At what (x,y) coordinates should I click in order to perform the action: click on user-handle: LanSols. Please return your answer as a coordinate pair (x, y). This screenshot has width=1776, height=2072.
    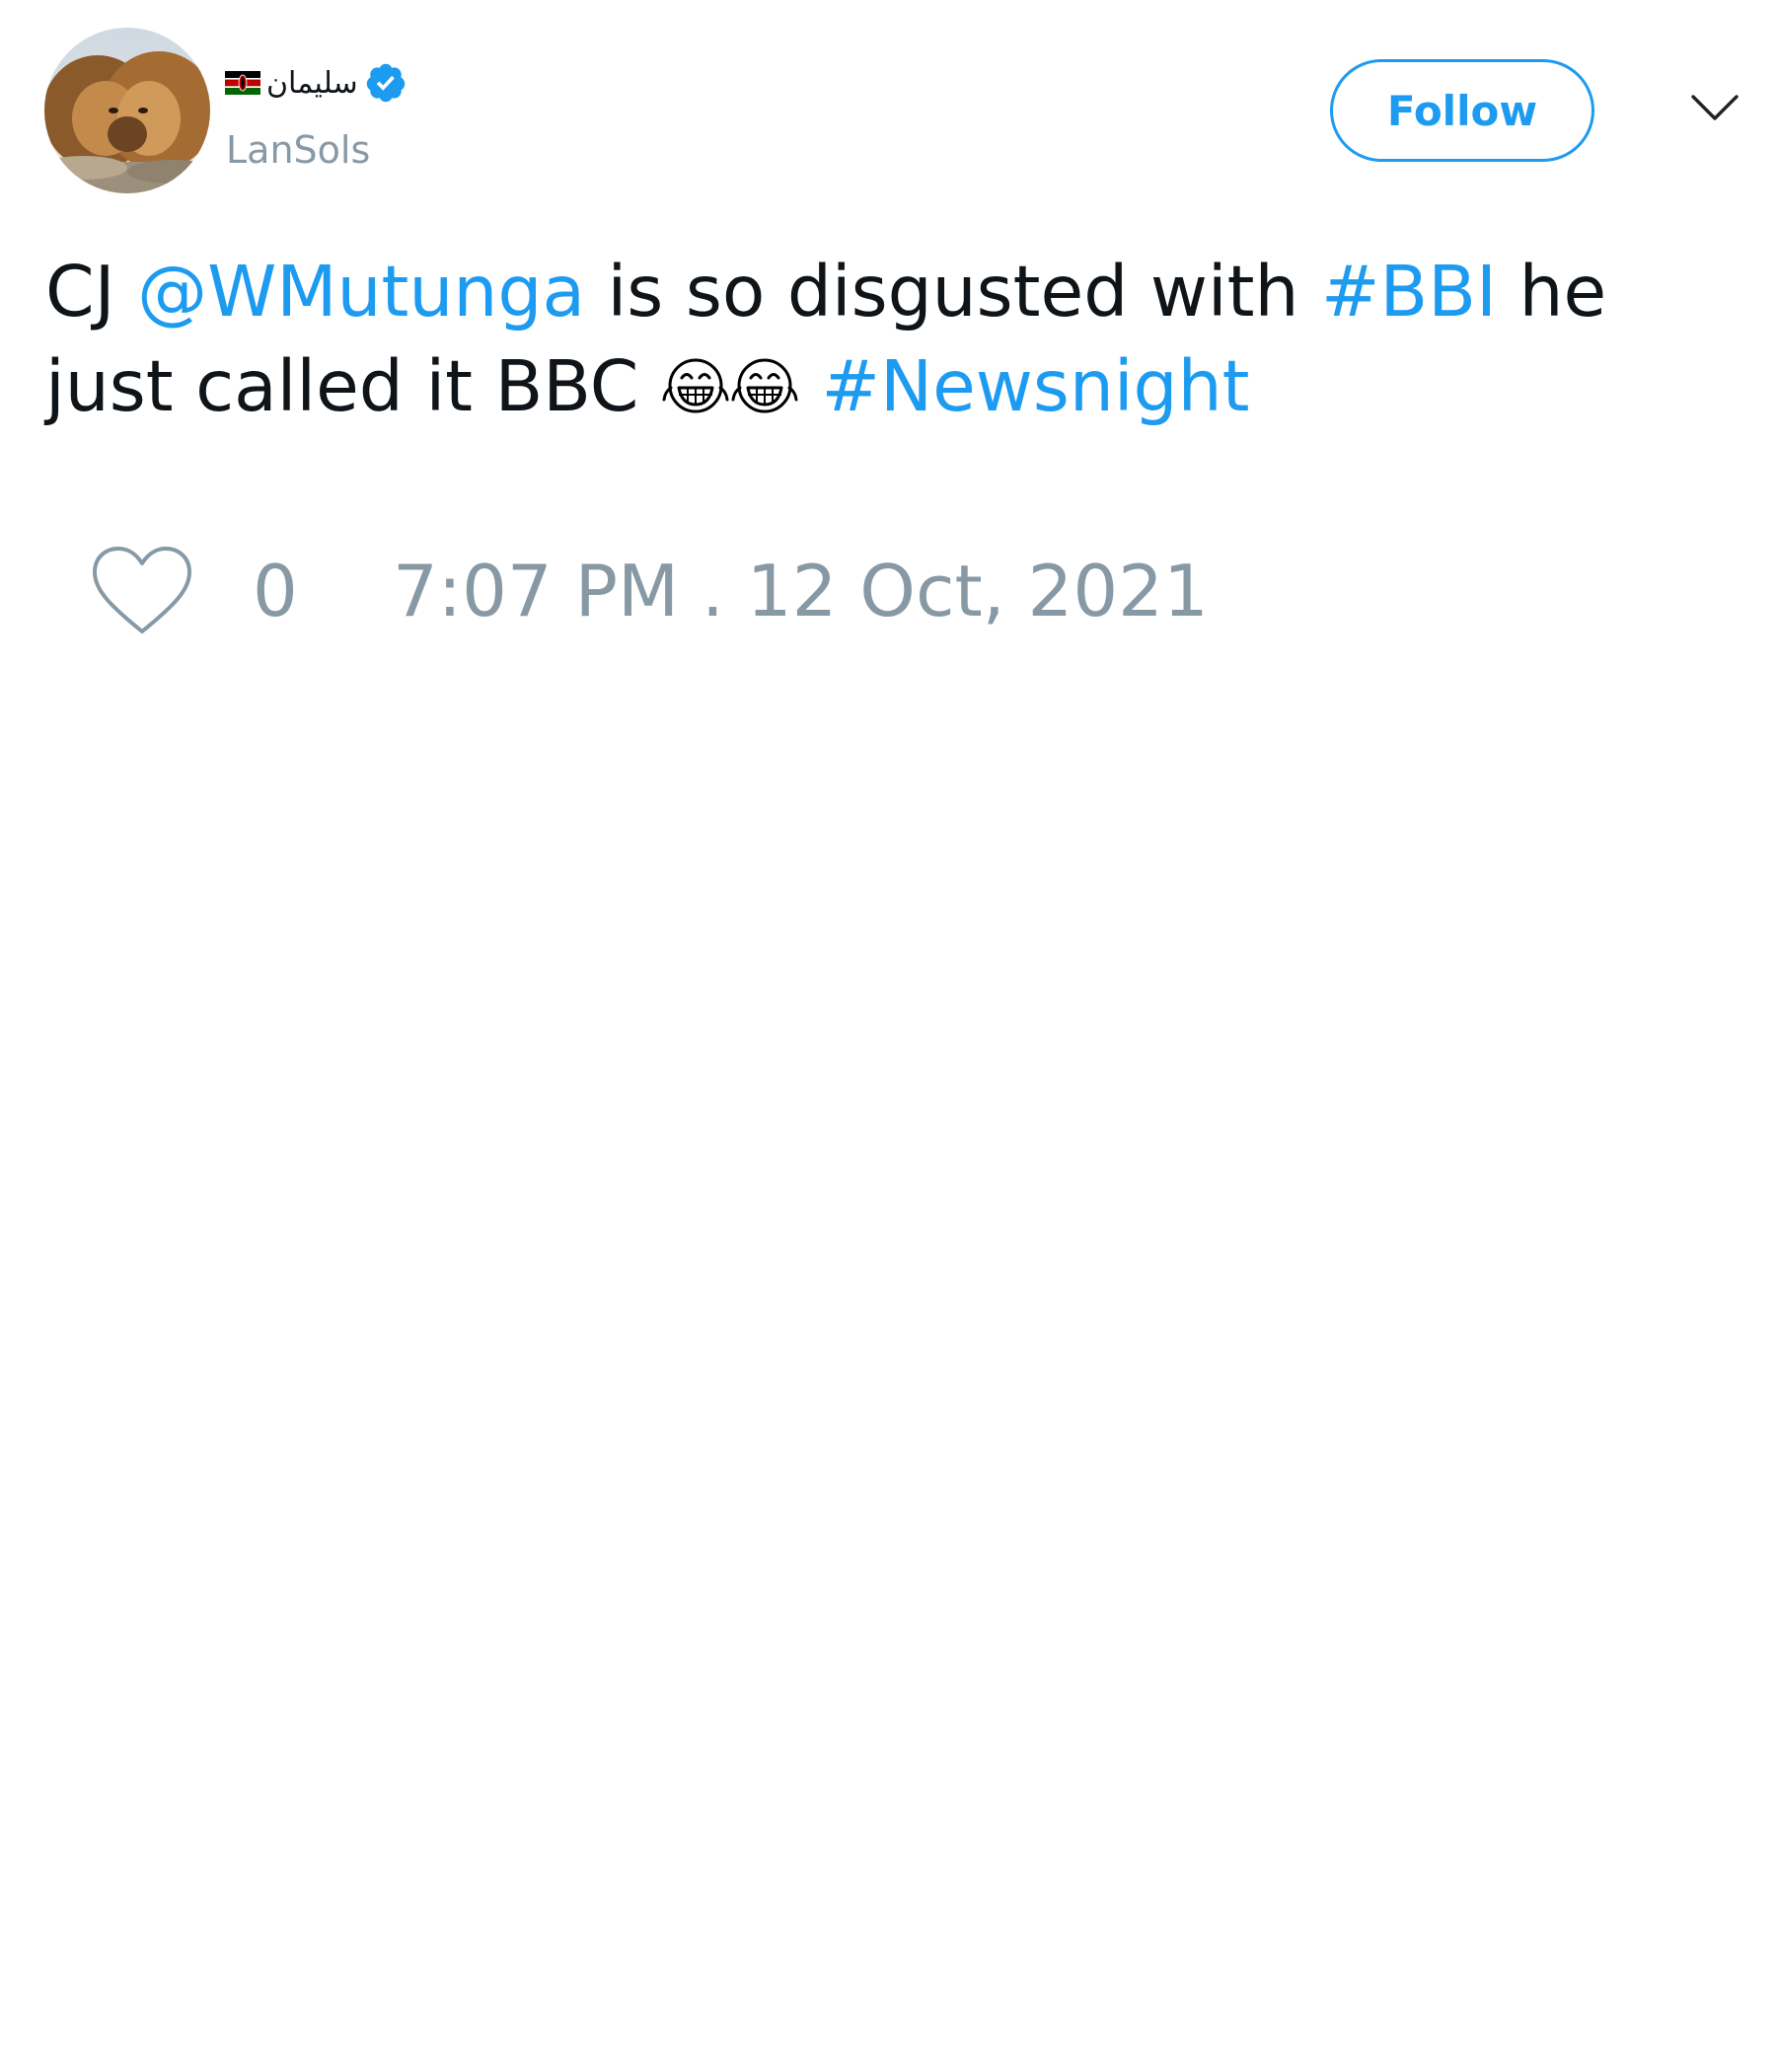
    Looking at the image, I should click on (298, 150).